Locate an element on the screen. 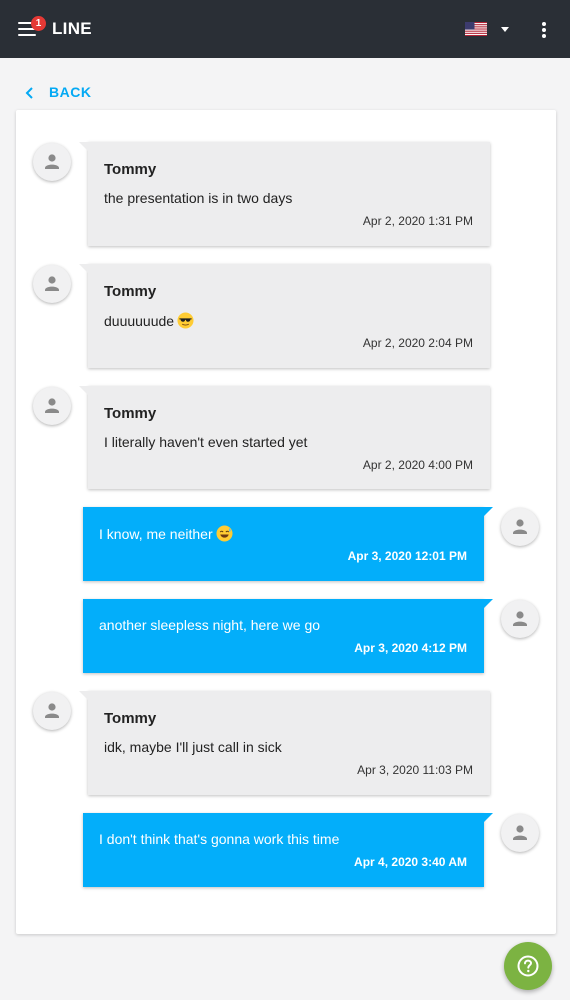 This screenshot has width=570, height=1000. message-text: I literally haven't even started yet is located at coordinates (206, 442).